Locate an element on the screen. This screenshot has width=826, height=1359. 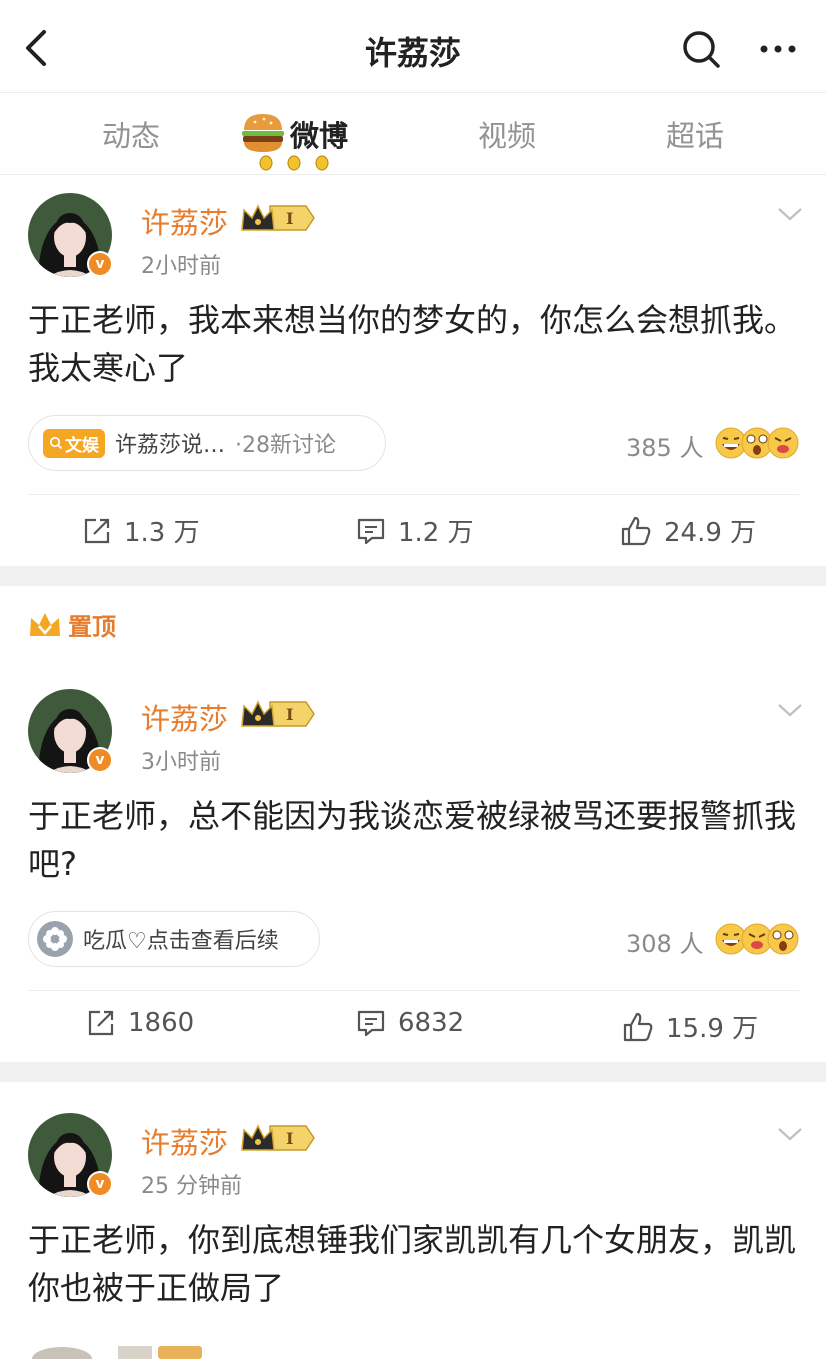
topic-chip: 文娱 许荔莎说… ·28新讨论 is located at coordinates (207, 443).